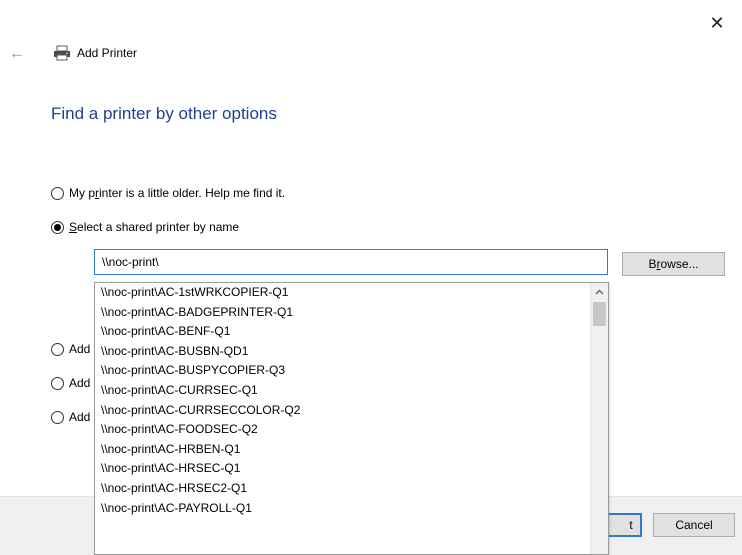 The width and height of the screenshot is (742, 555). Describe the element at coordinates (342, 352) in the screenshot. I see `printer-suggestion: \\noc-print\AC-BUSBN-QD1` at that location.